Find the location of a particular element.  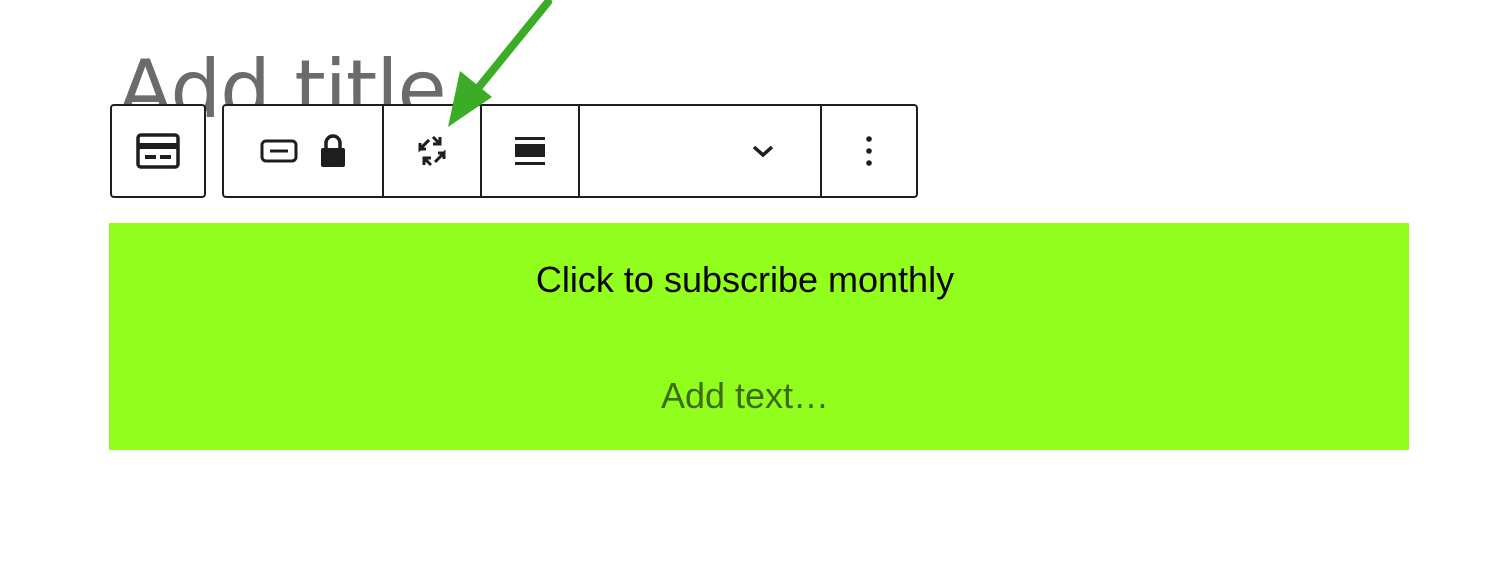

toolbar-section-format is located at coordinates (699, 151).